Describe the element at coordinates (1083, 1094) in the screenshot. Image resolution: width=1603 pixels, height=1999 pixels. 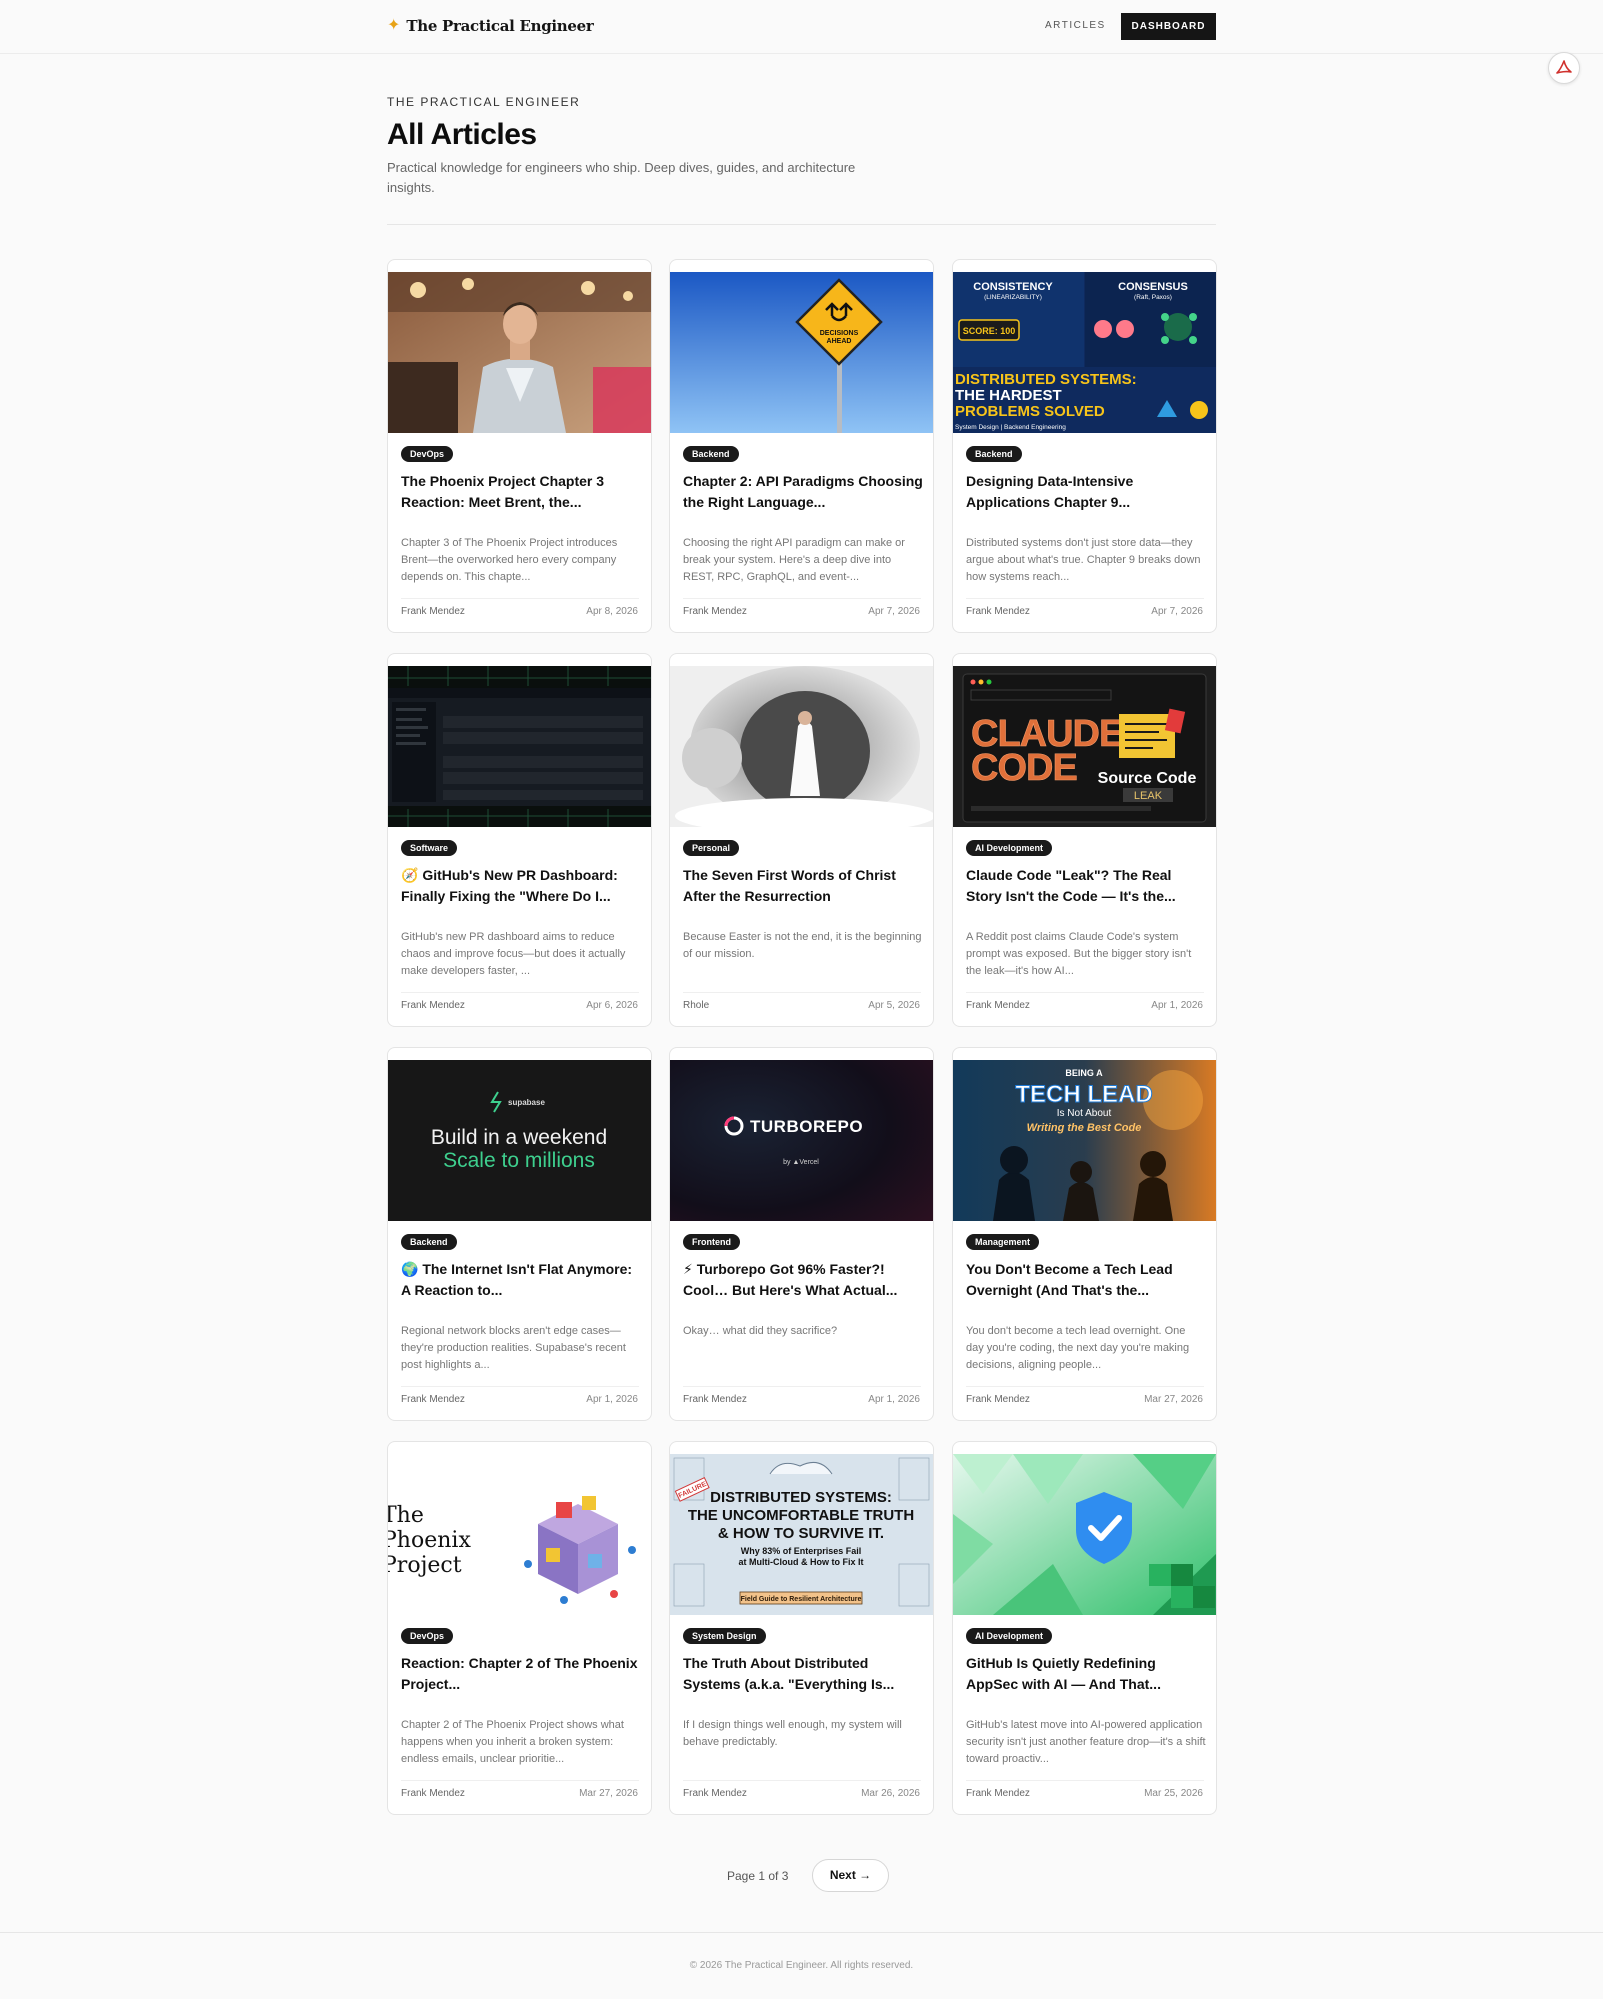
I see `svg-text: TECH LEAD` at that location.